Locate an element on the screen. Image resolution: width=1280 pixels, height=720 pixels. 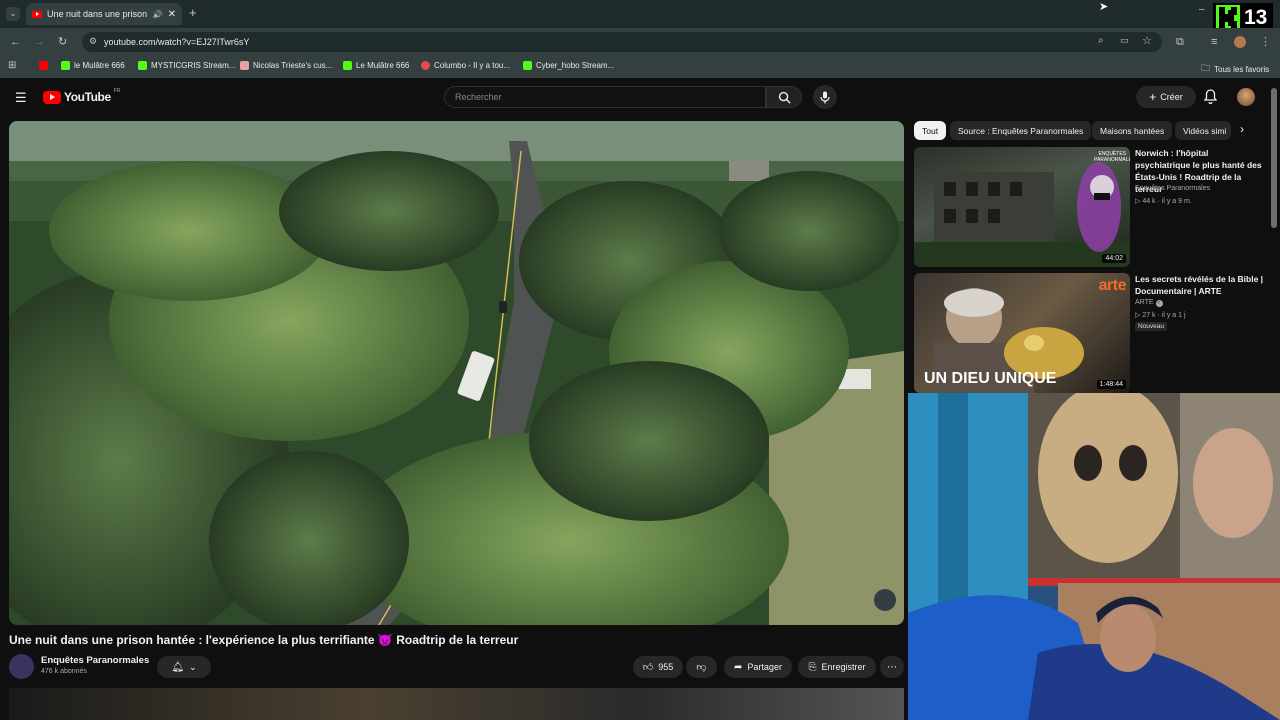
subscribed-bell-button: 🔔︎ ⌄ is located at coordinates (184, 667).